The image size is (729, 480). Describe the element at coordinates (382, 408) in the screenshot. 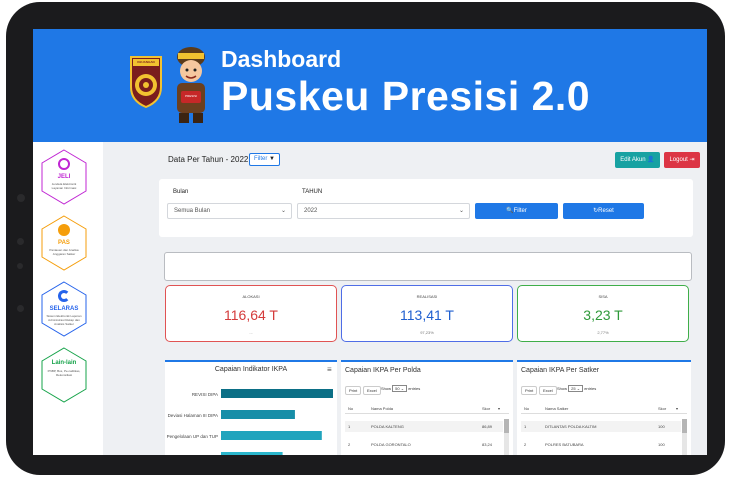

I see `column-header: Nama Polda` at that location.